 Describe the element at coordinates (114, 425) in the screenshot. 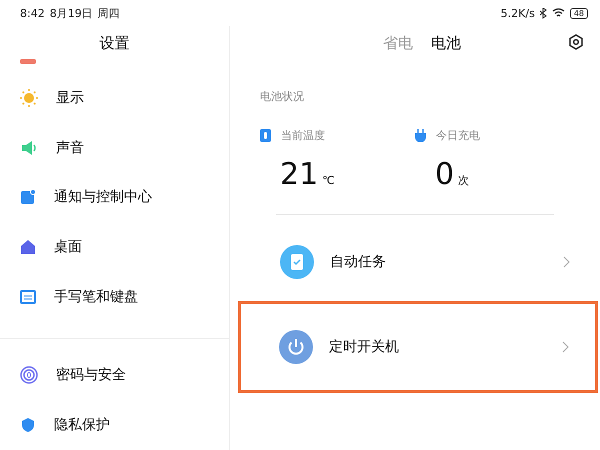

I see `sidebar-item: 隐私保护` at that location.